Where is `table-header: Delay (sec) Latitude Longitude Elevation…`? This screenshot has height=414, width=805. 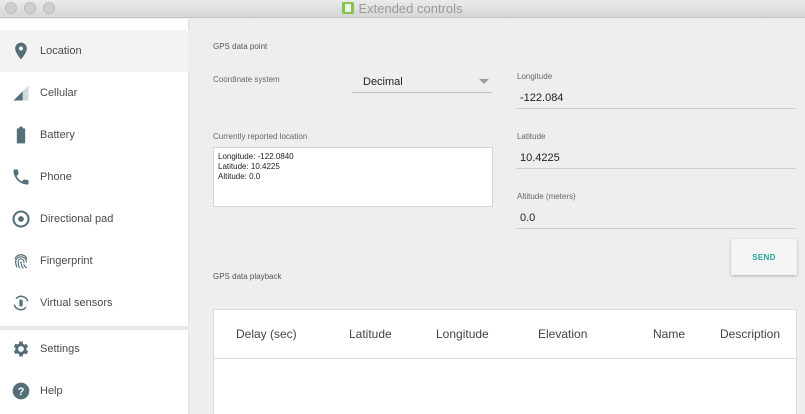 table-header: Delay (sec) Latitude Longitude Elevation… is located at coordinates (506, 334).